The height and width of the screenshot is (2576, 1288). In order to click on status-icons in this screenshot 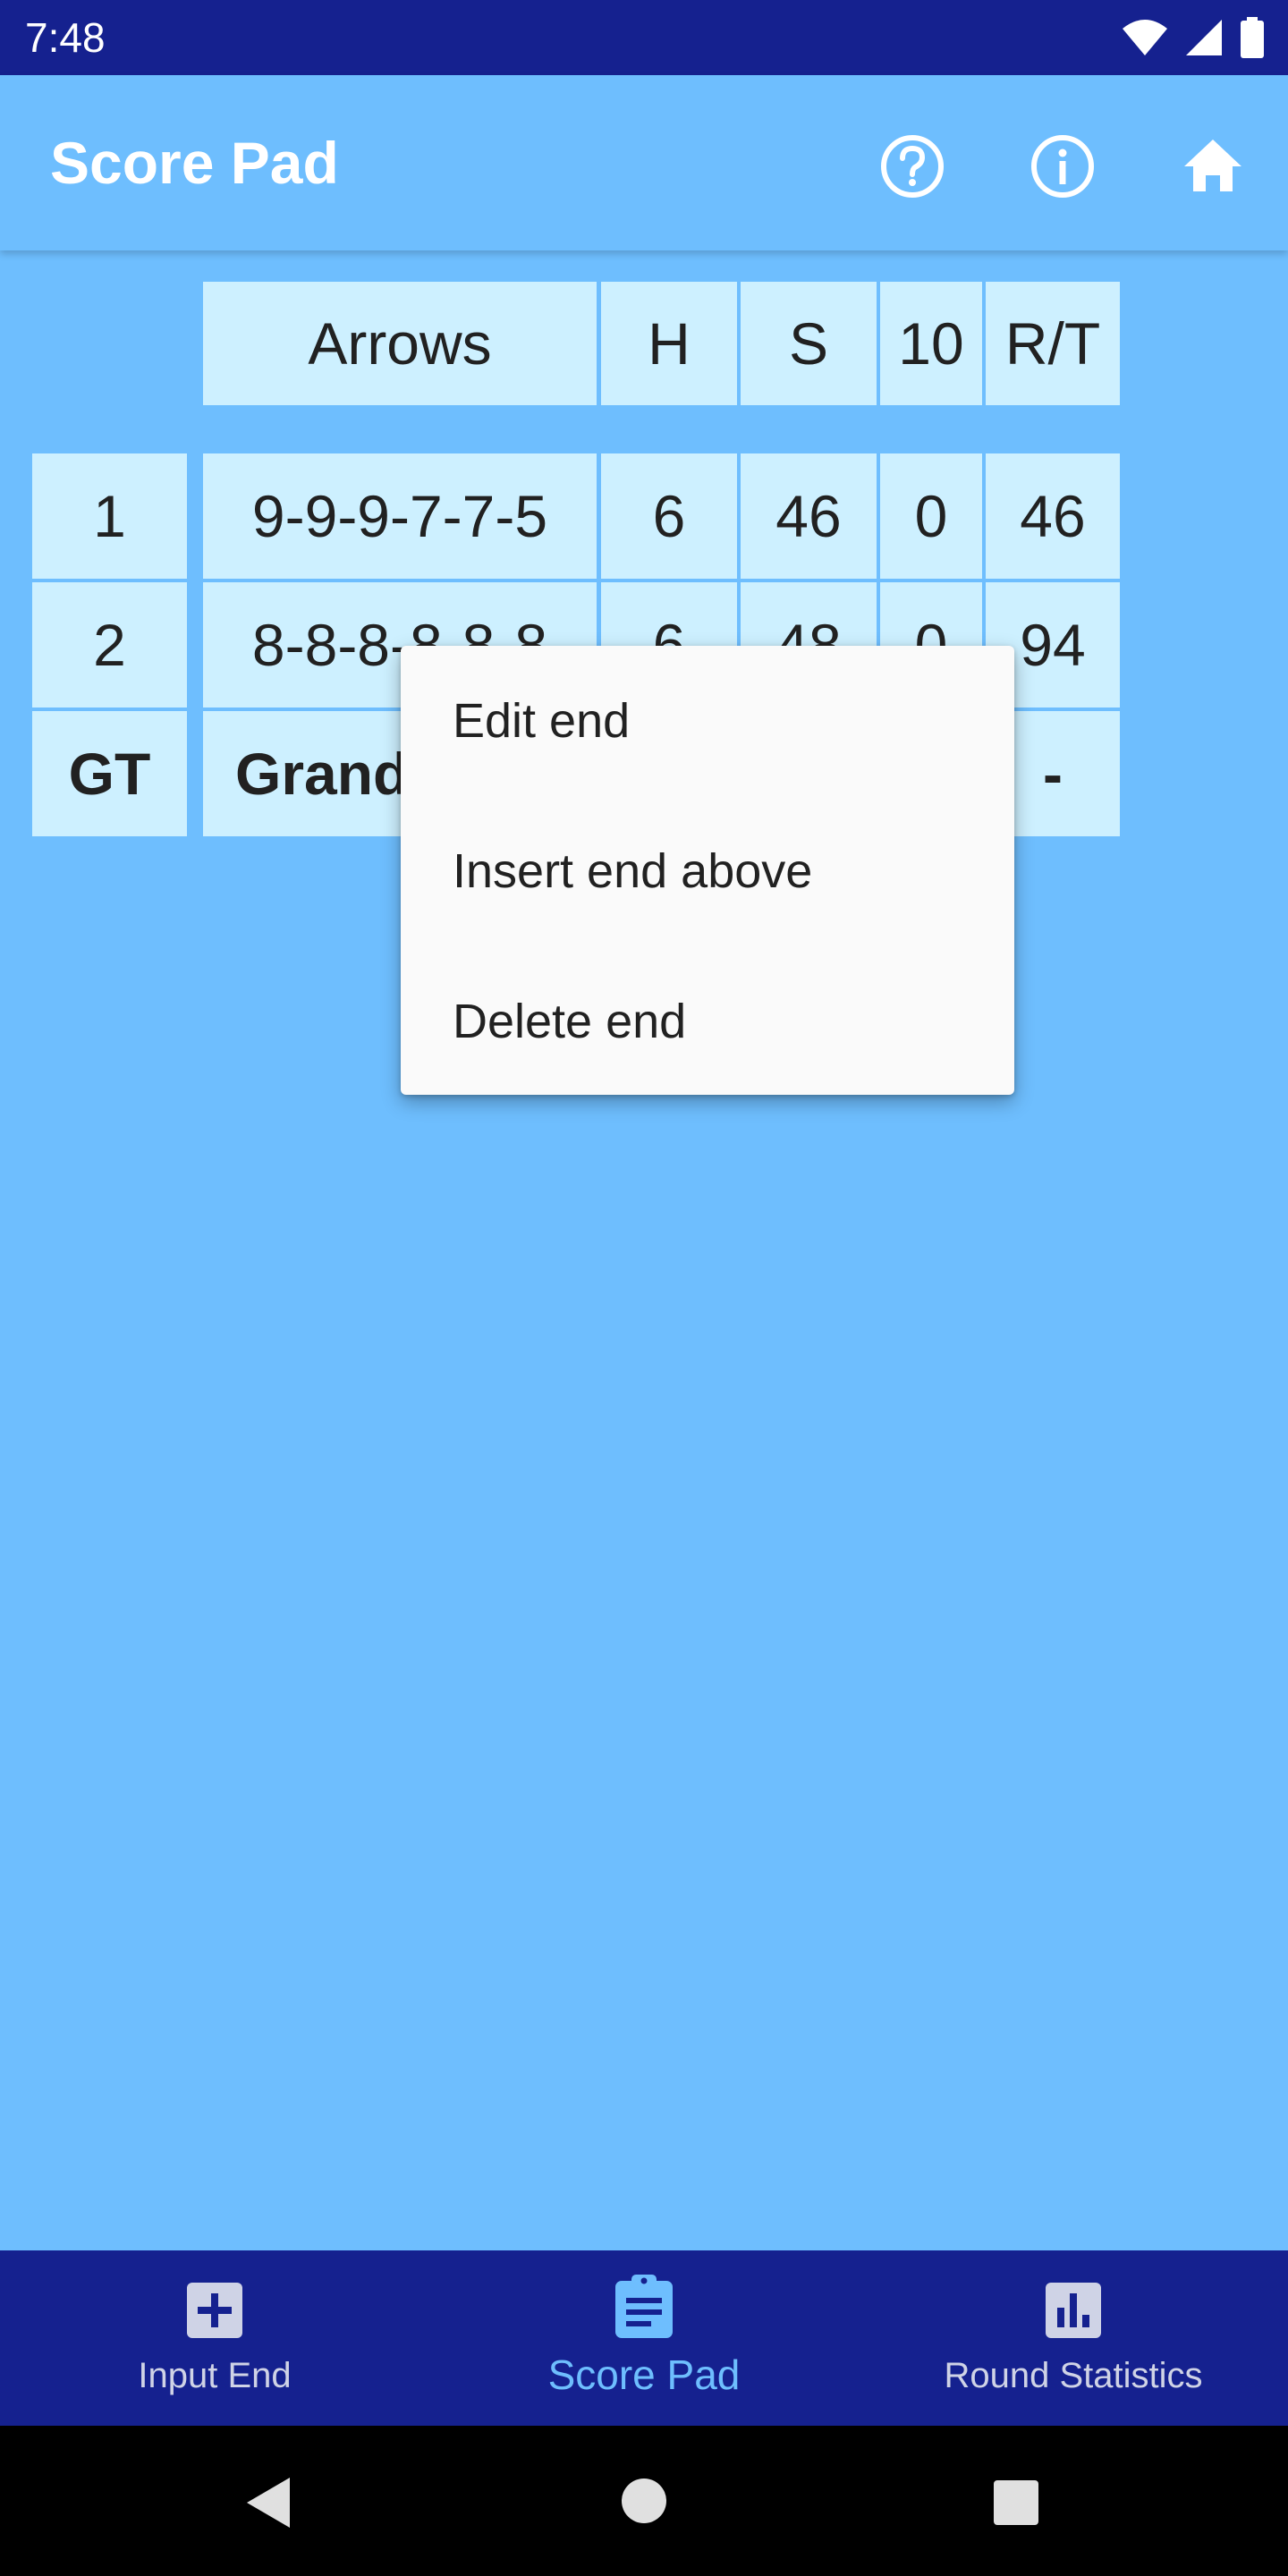, I will do `click(1193, 37)`.